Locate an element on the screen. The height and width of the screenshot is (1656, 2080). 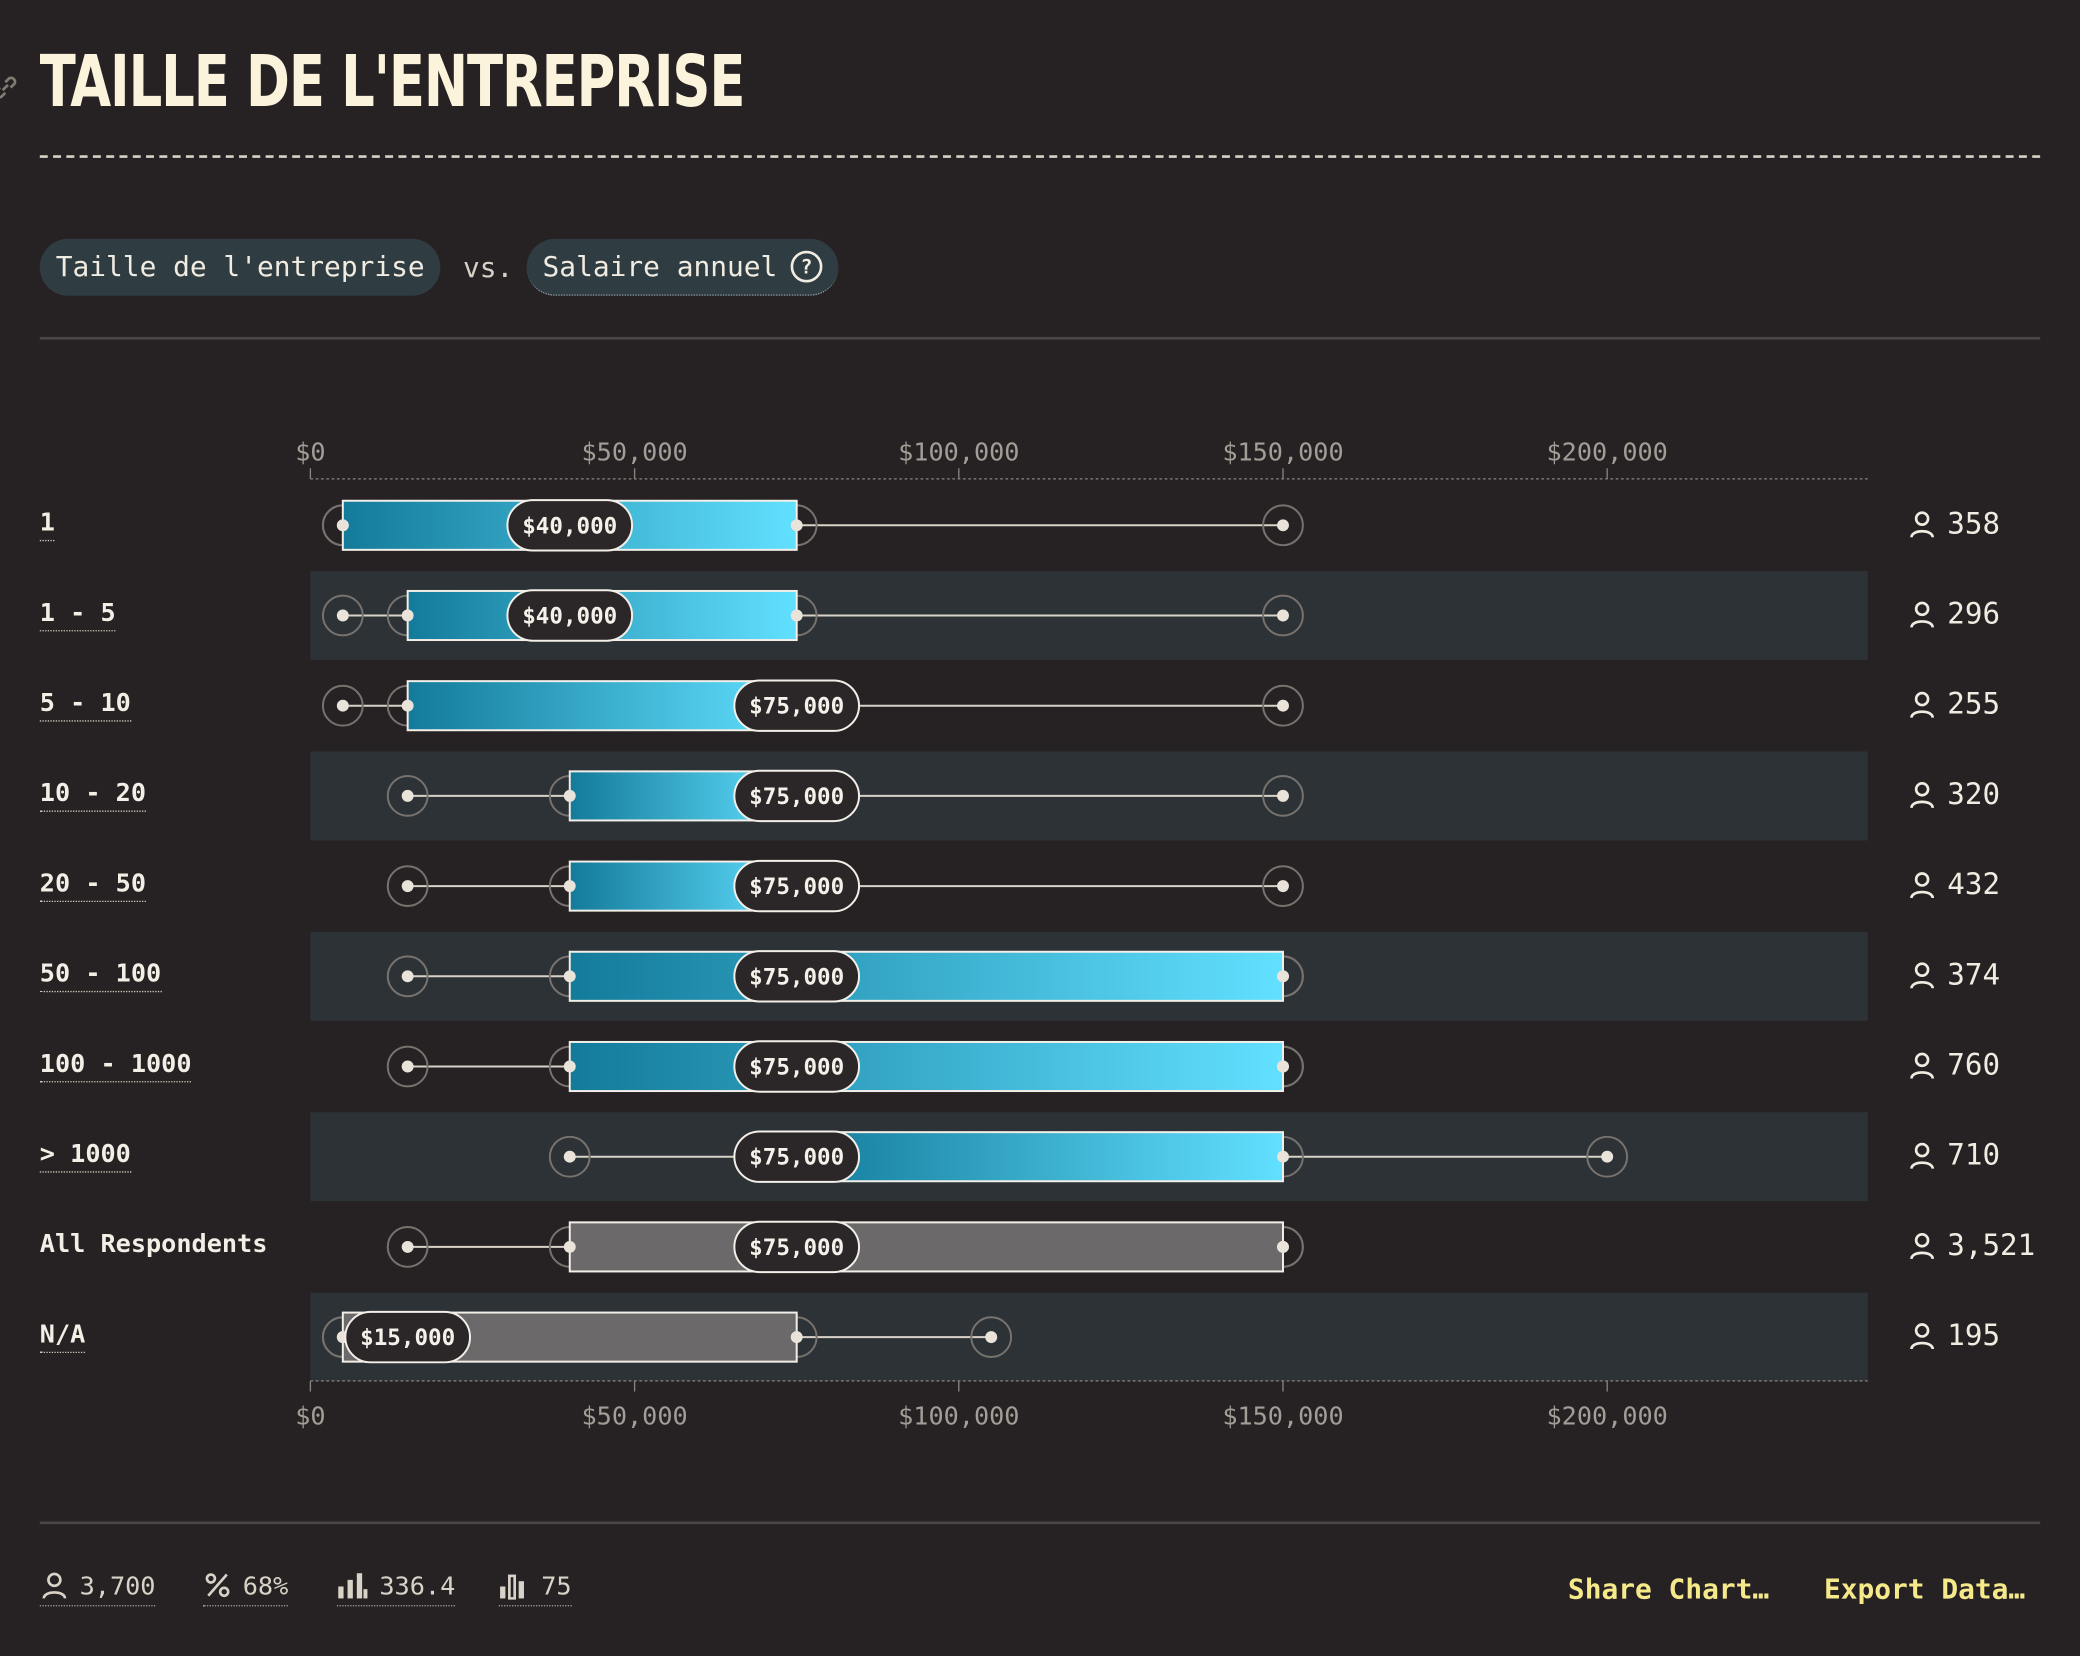
respondents-stat: 3,700 is located at coordinates (97, 1589).